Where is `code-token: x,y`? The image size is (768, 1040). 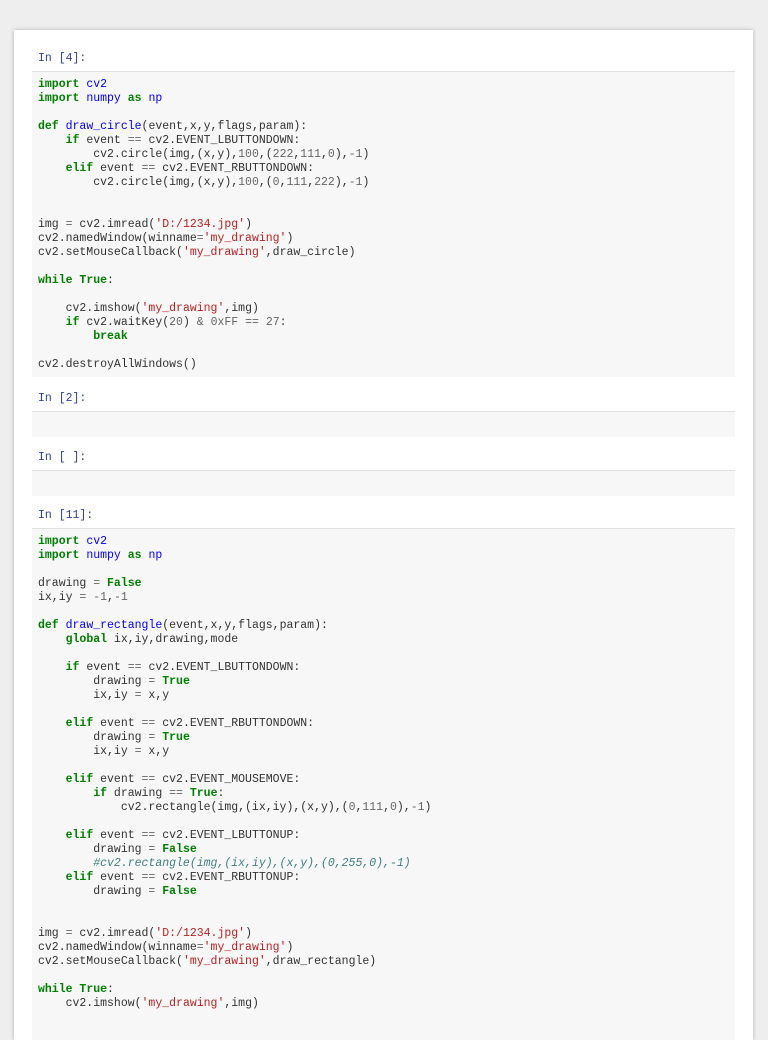
code-token: x,y is located at coordinates (155, 695).